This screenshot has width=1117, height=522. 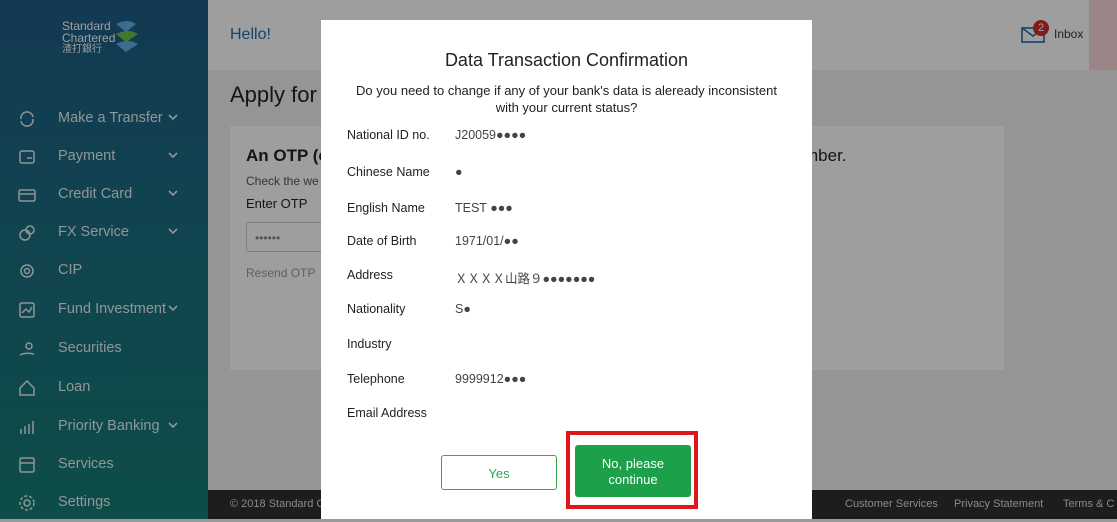 I want to click on sidebar-item-label: Credit Card, so click(x=95, y=194).